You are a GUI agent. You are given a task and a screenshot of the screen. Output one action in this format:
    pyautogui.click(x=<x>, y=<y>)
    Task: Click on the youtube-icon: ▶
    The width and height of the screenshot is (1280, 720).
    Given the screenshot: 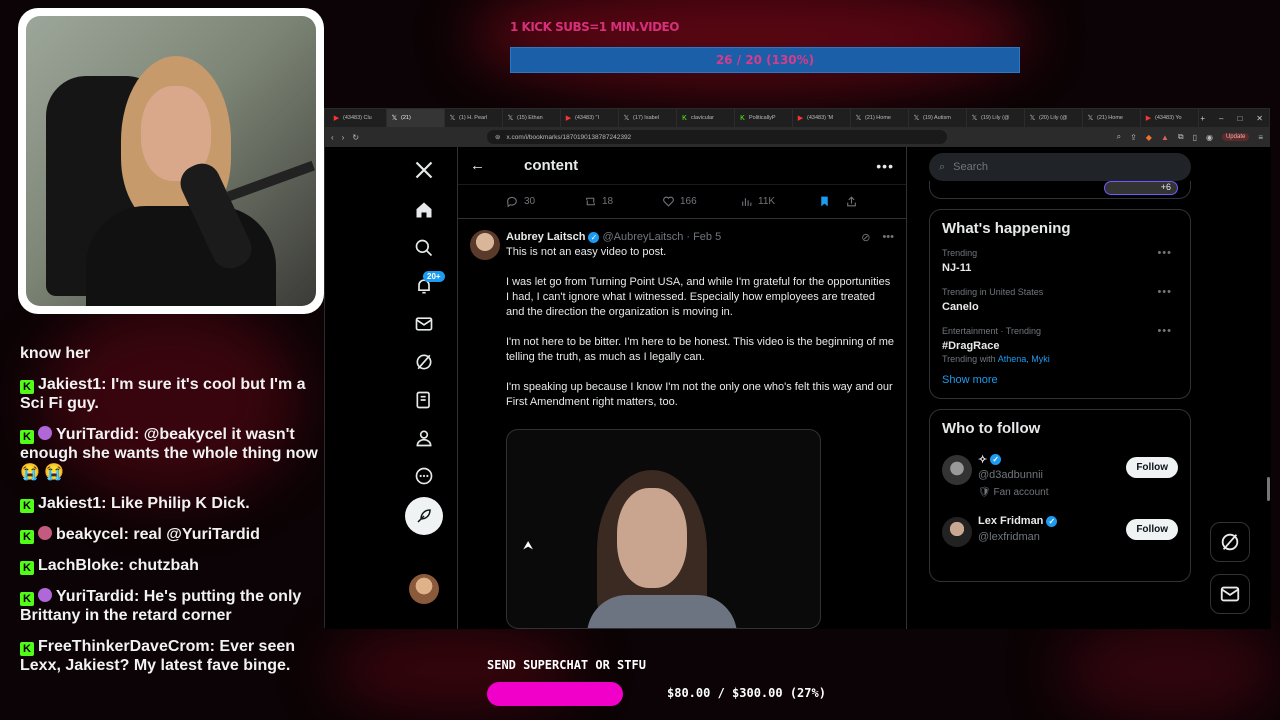 What is the action you would take?
    pyautogui.click(x=1148, y=118)
    